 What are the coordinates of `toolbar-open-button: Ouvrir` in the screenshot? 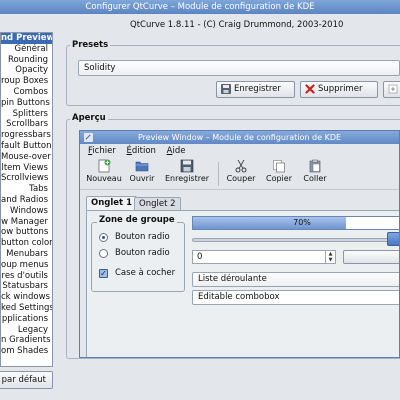 It's located at (142, 171).